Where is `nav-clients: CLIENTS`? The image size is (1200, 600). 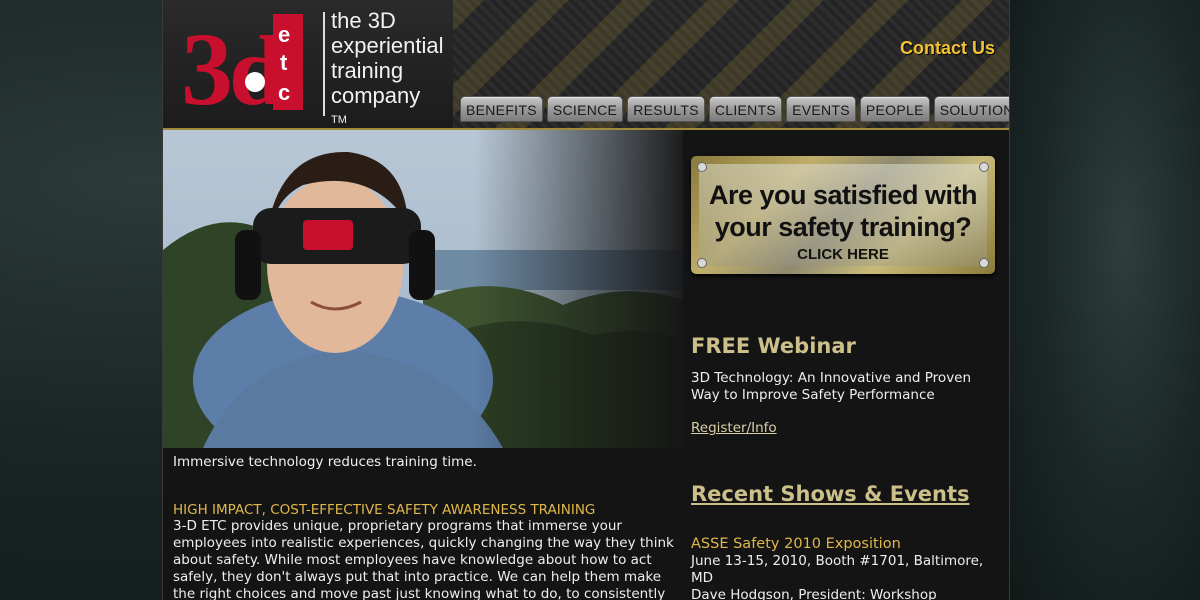 nav-clients: CLIENTS is located at coordinates (745, 109).